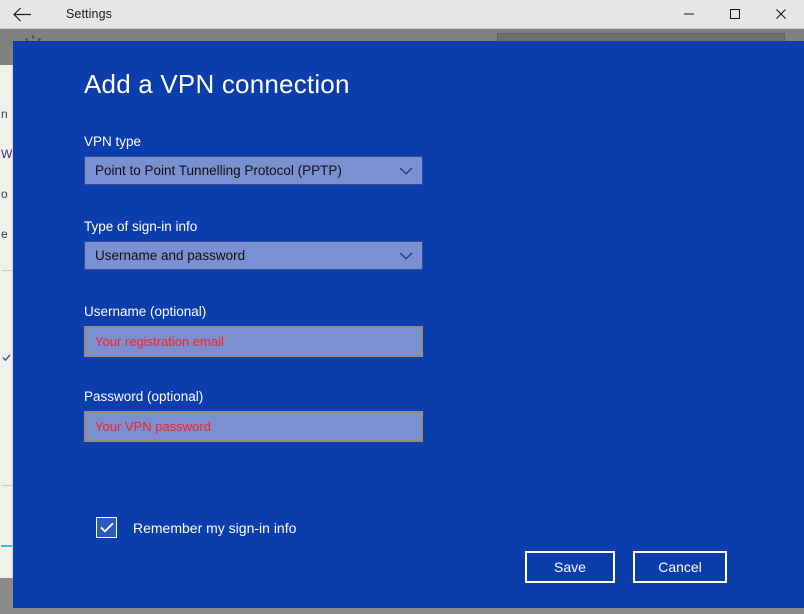 This screenshot has height=614, width=804. Describe the element at coordinates (113, 141) in the screenshot. I see `vpn-type-label: VPN type` at that location.